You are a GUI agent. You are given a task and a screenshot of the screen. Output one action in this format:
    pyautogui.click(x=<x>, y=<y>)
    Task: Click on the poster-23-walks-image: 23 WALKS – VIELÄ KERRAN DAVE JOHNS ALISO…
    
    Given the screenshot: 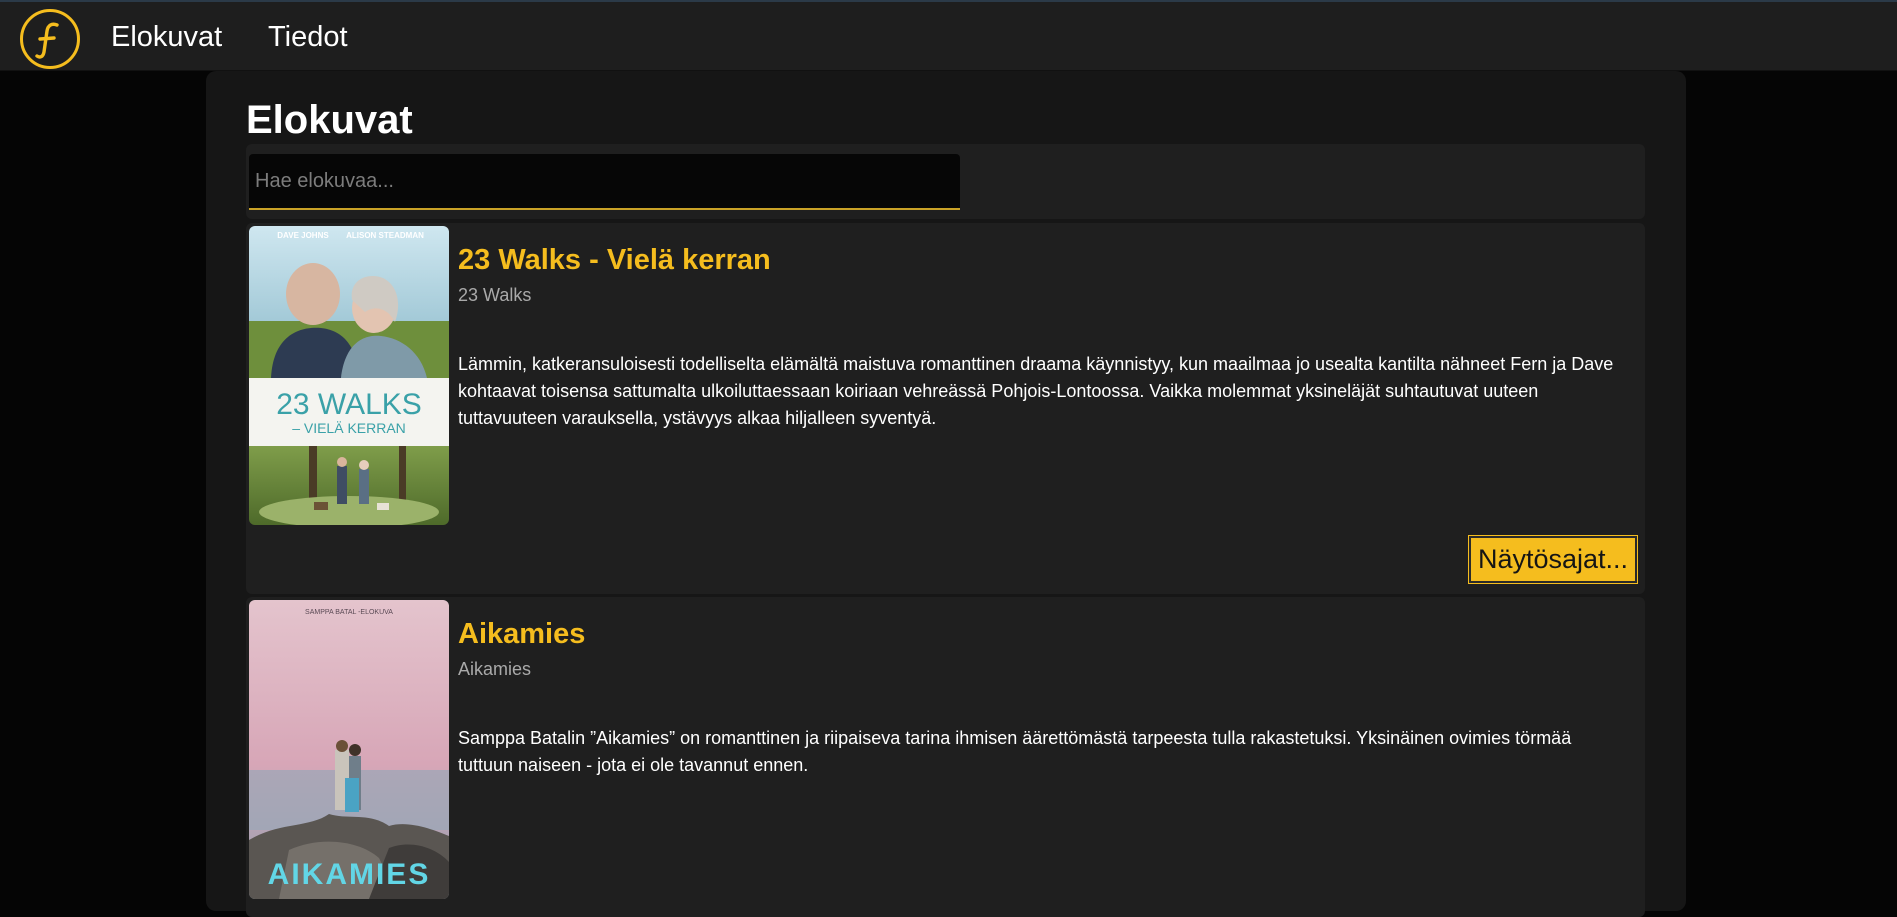 What is the action you would take?
    pyautogui.click(x=349, y=375)
    